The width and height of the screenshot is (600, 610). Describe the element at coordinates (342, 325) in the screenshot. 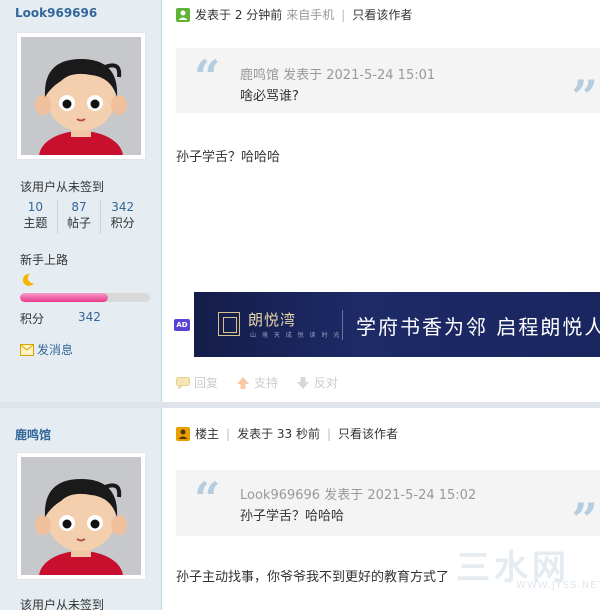

I see `ad-divider` at that location.